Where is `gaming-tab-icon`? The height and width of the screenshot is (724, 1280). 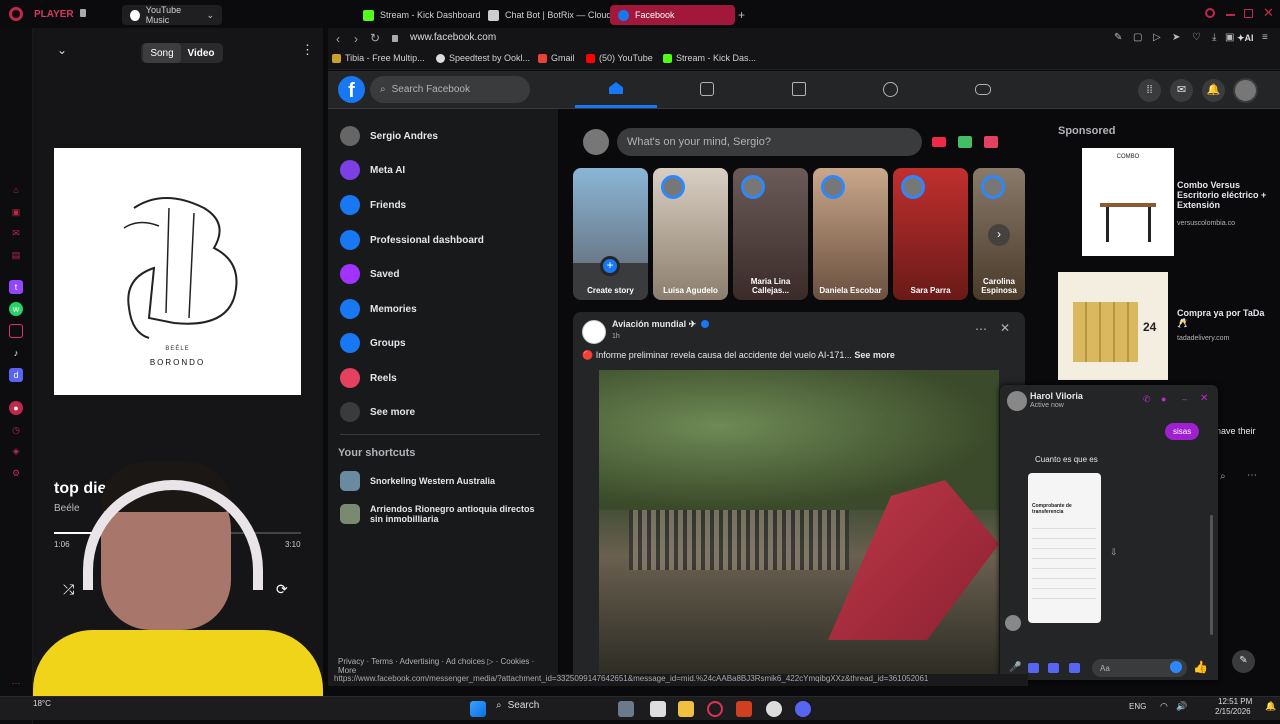 gaming-tab-icon is located at coordinates (983, 89).